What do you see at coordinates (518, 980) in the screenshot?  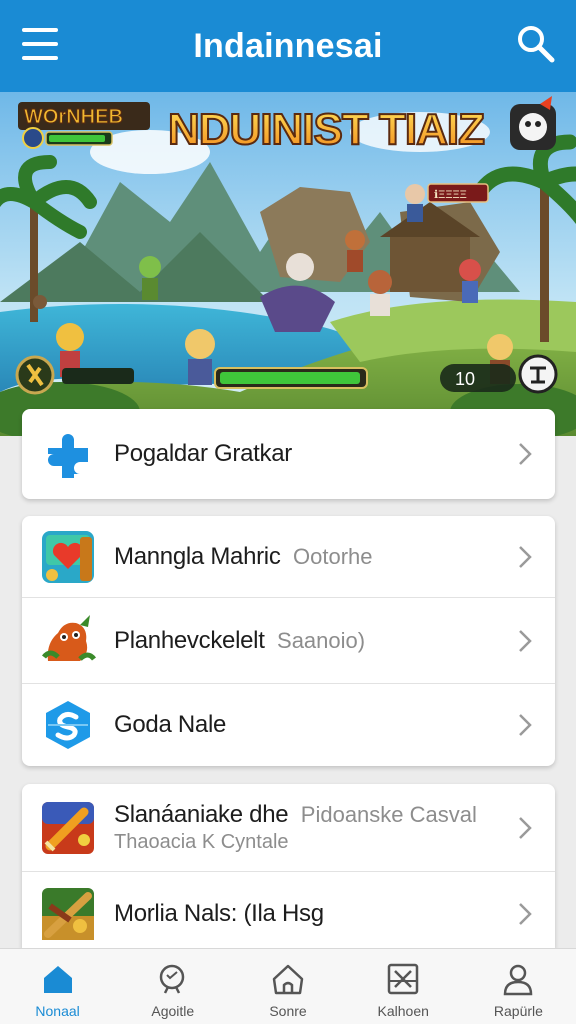 I see `profile-icon` at bounding box center [518, 980].